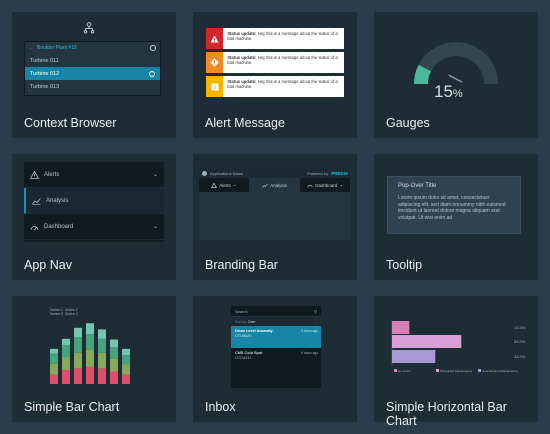  I want to click on inbox-item-sub: UTO4431, so click(243, 358).